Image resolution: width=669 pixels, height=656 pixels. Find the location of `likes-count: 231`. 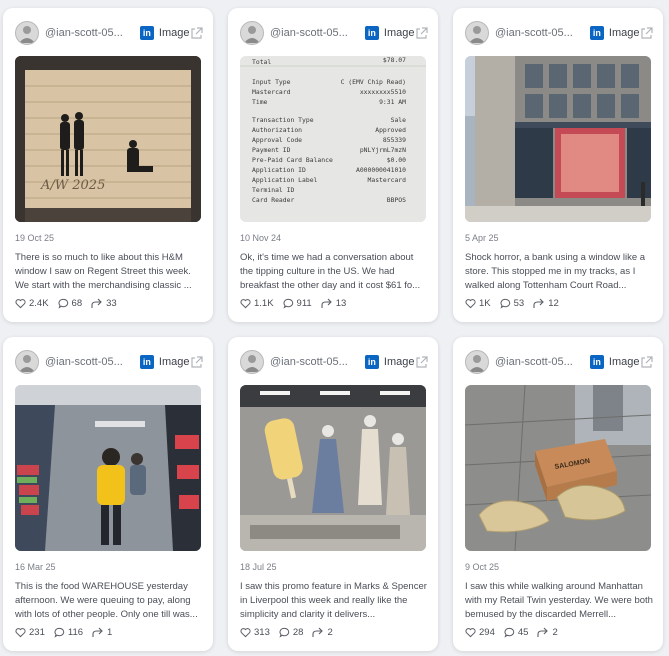

likes-count: 231 is located at coordinates (37, 632).